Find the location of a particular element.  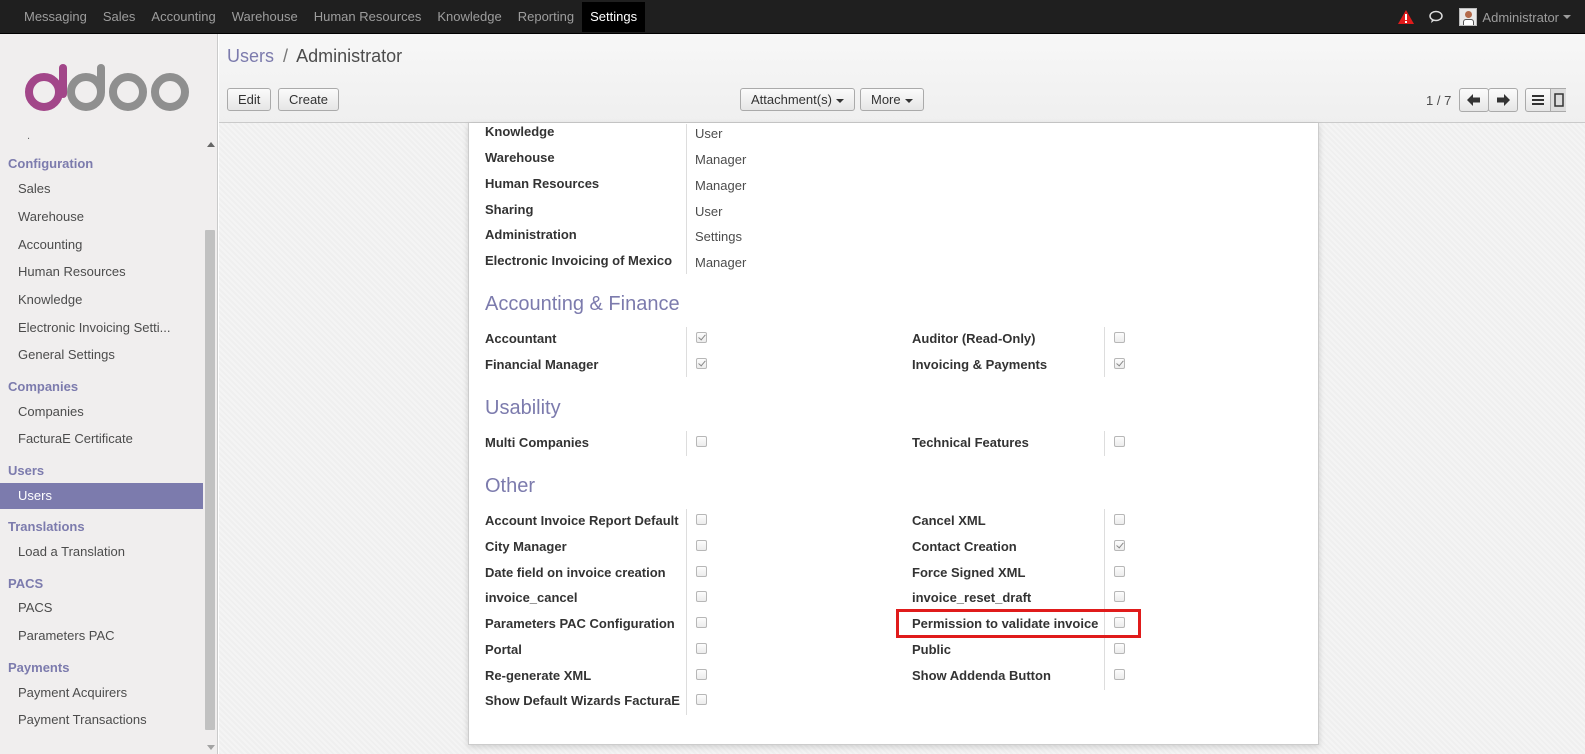

pager-next-button is located at coordinates (1503, 100).